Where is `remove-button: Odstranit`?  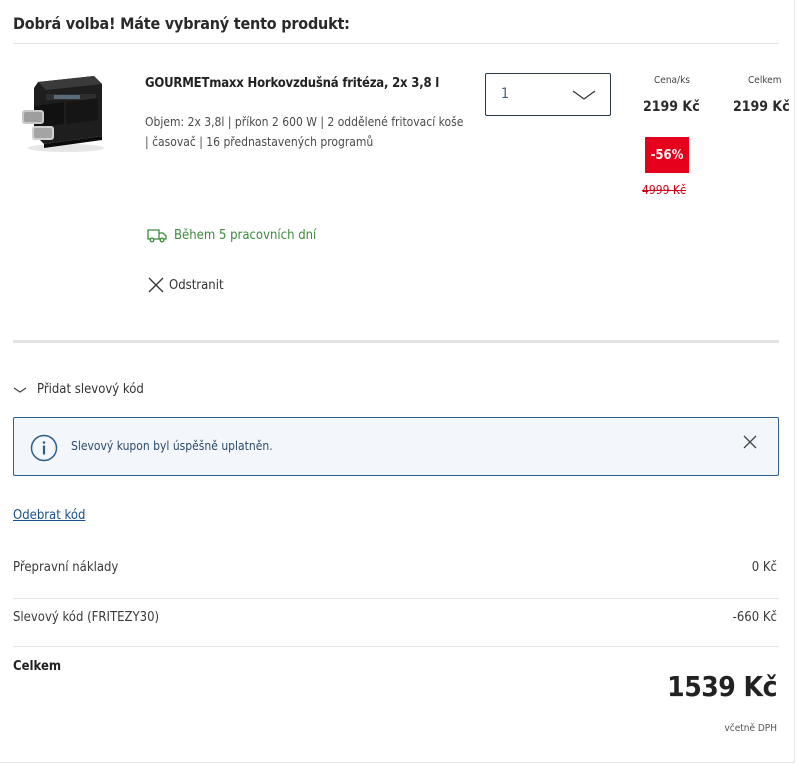
remove-button: Odstranit is located at coordinates (185, 285).